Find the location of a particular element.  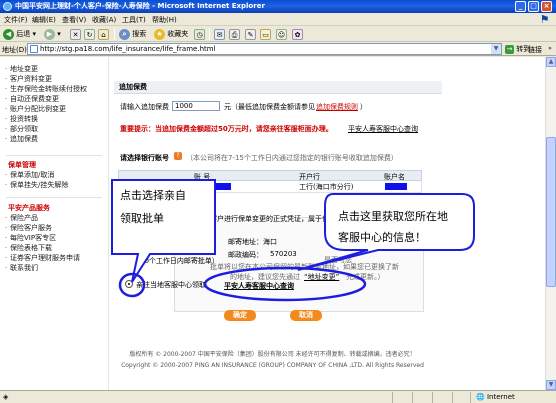

nav-item-auto-premium: 自动还保费变更 is located at coordinates (52, 99).